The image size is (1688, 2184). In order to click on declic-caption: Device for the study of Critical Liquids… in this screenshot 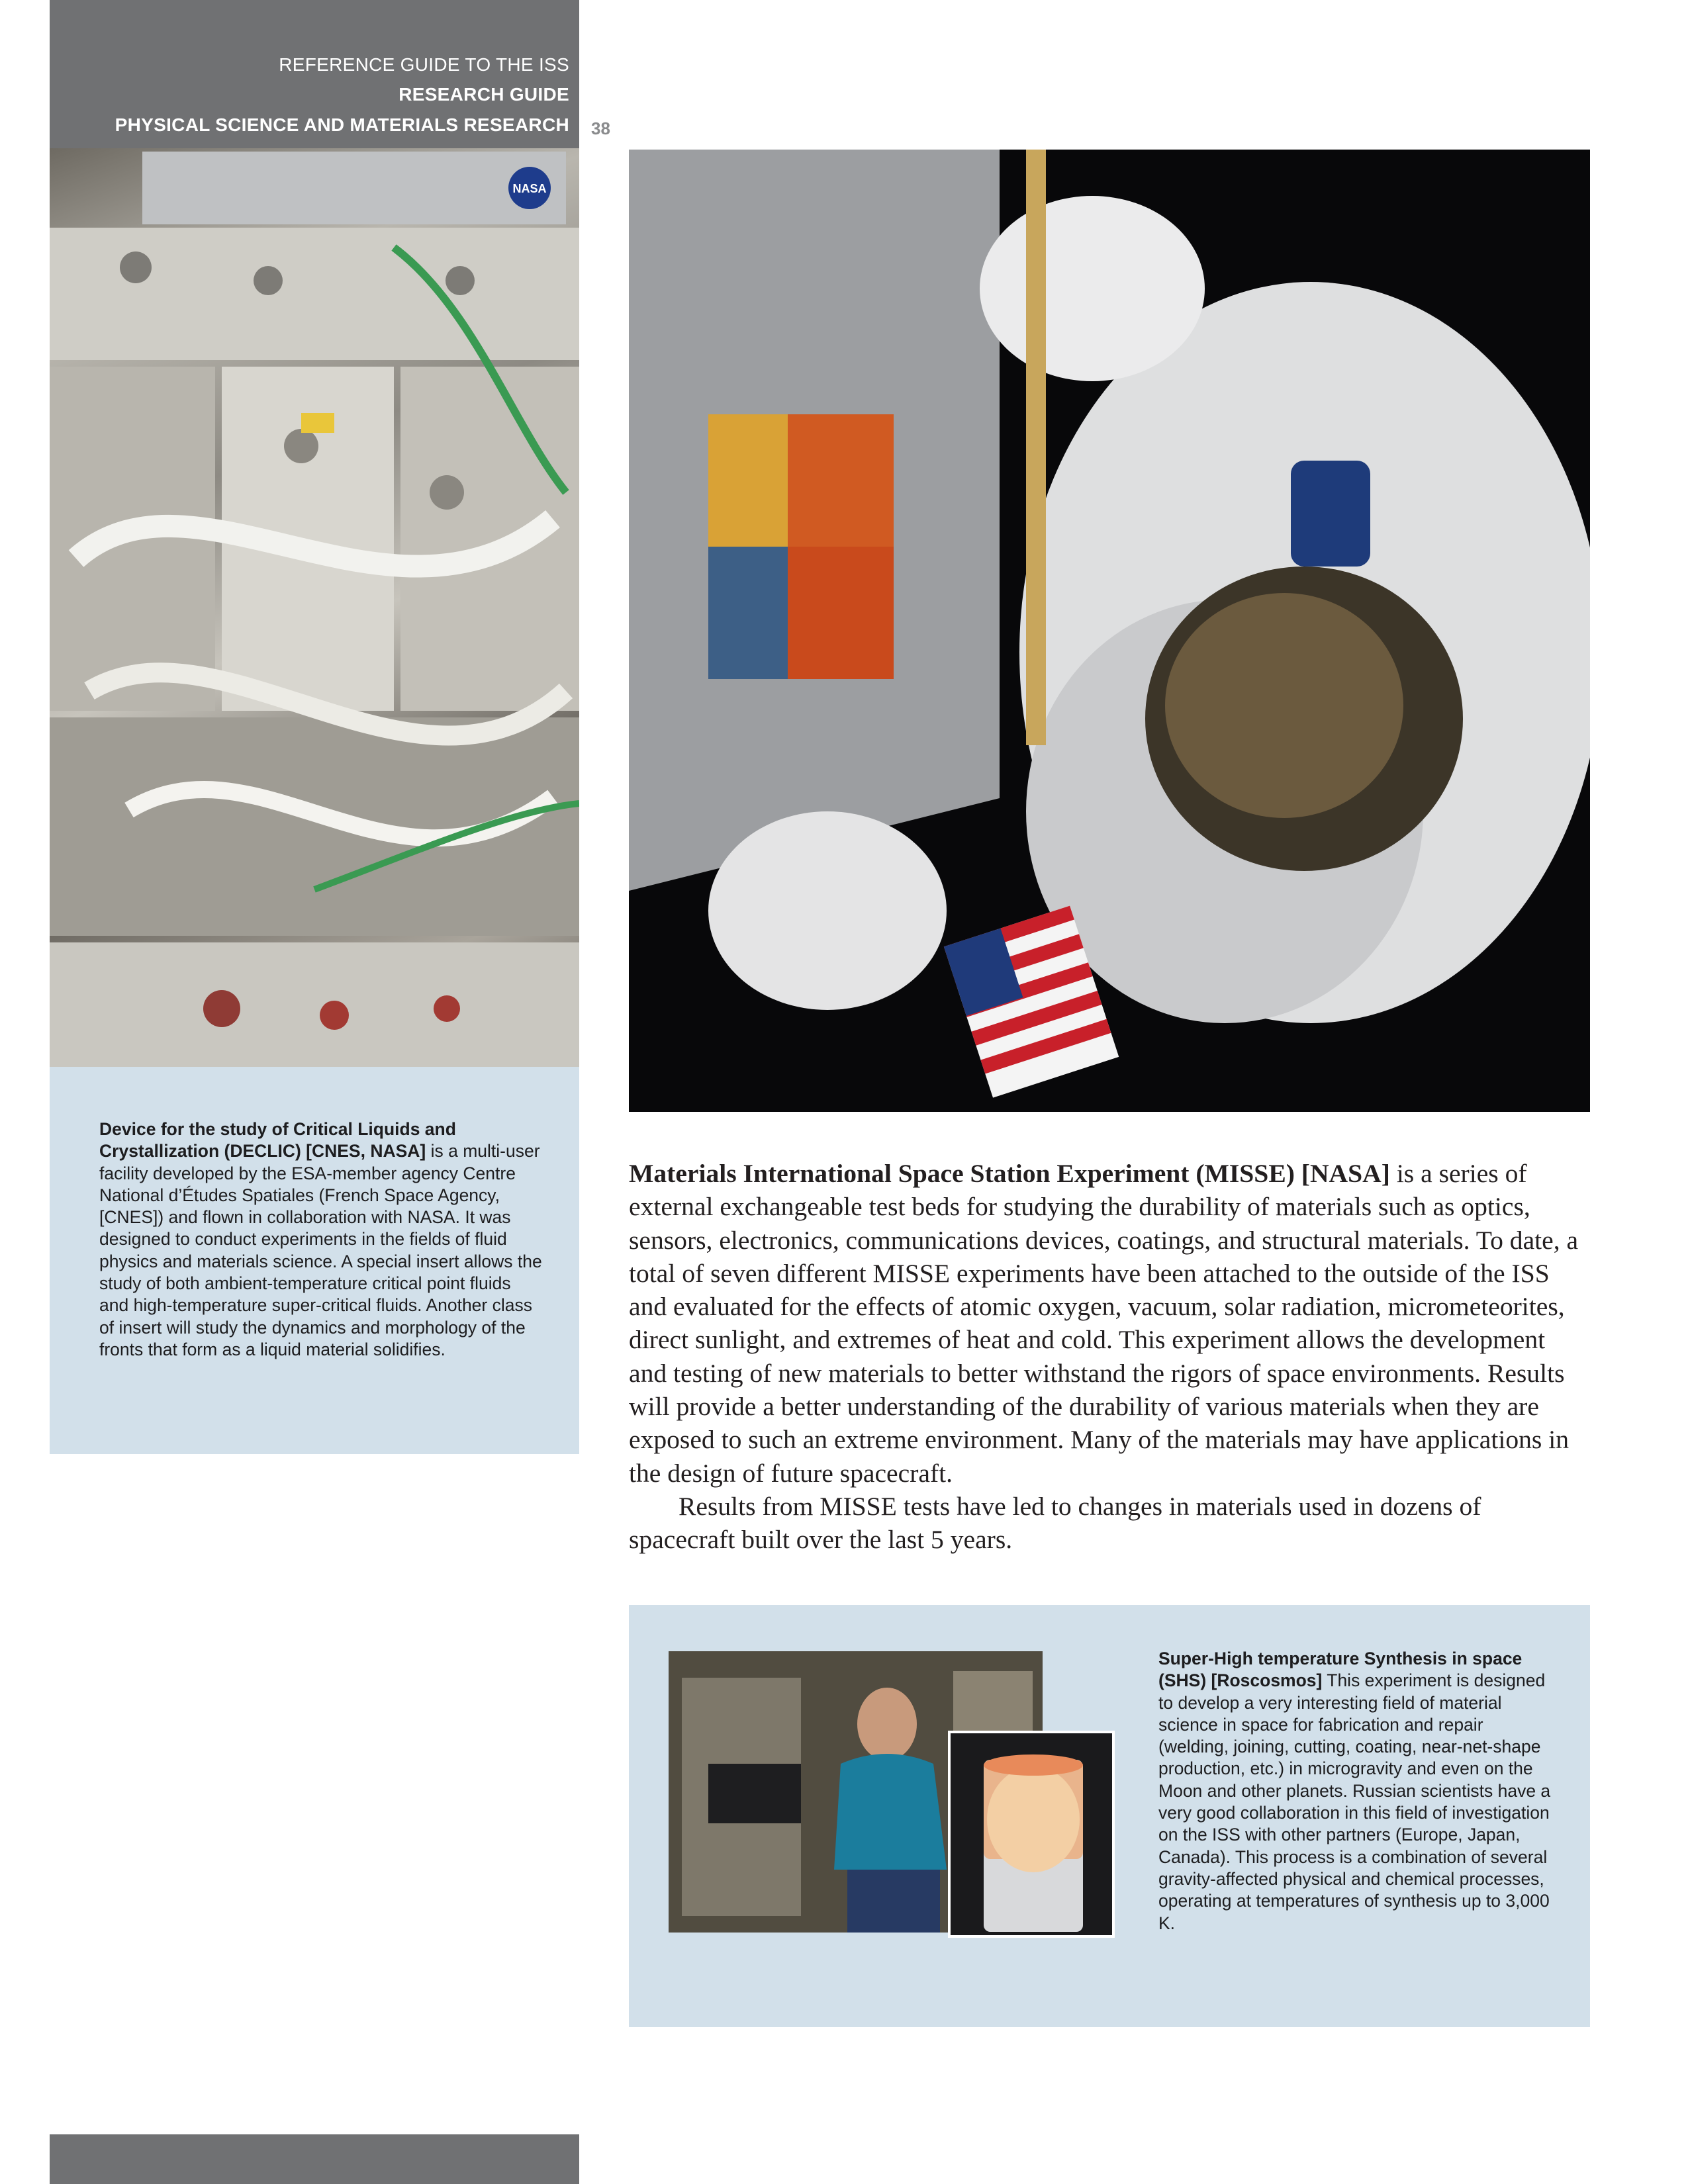, I will do `click(321, 1240)`.